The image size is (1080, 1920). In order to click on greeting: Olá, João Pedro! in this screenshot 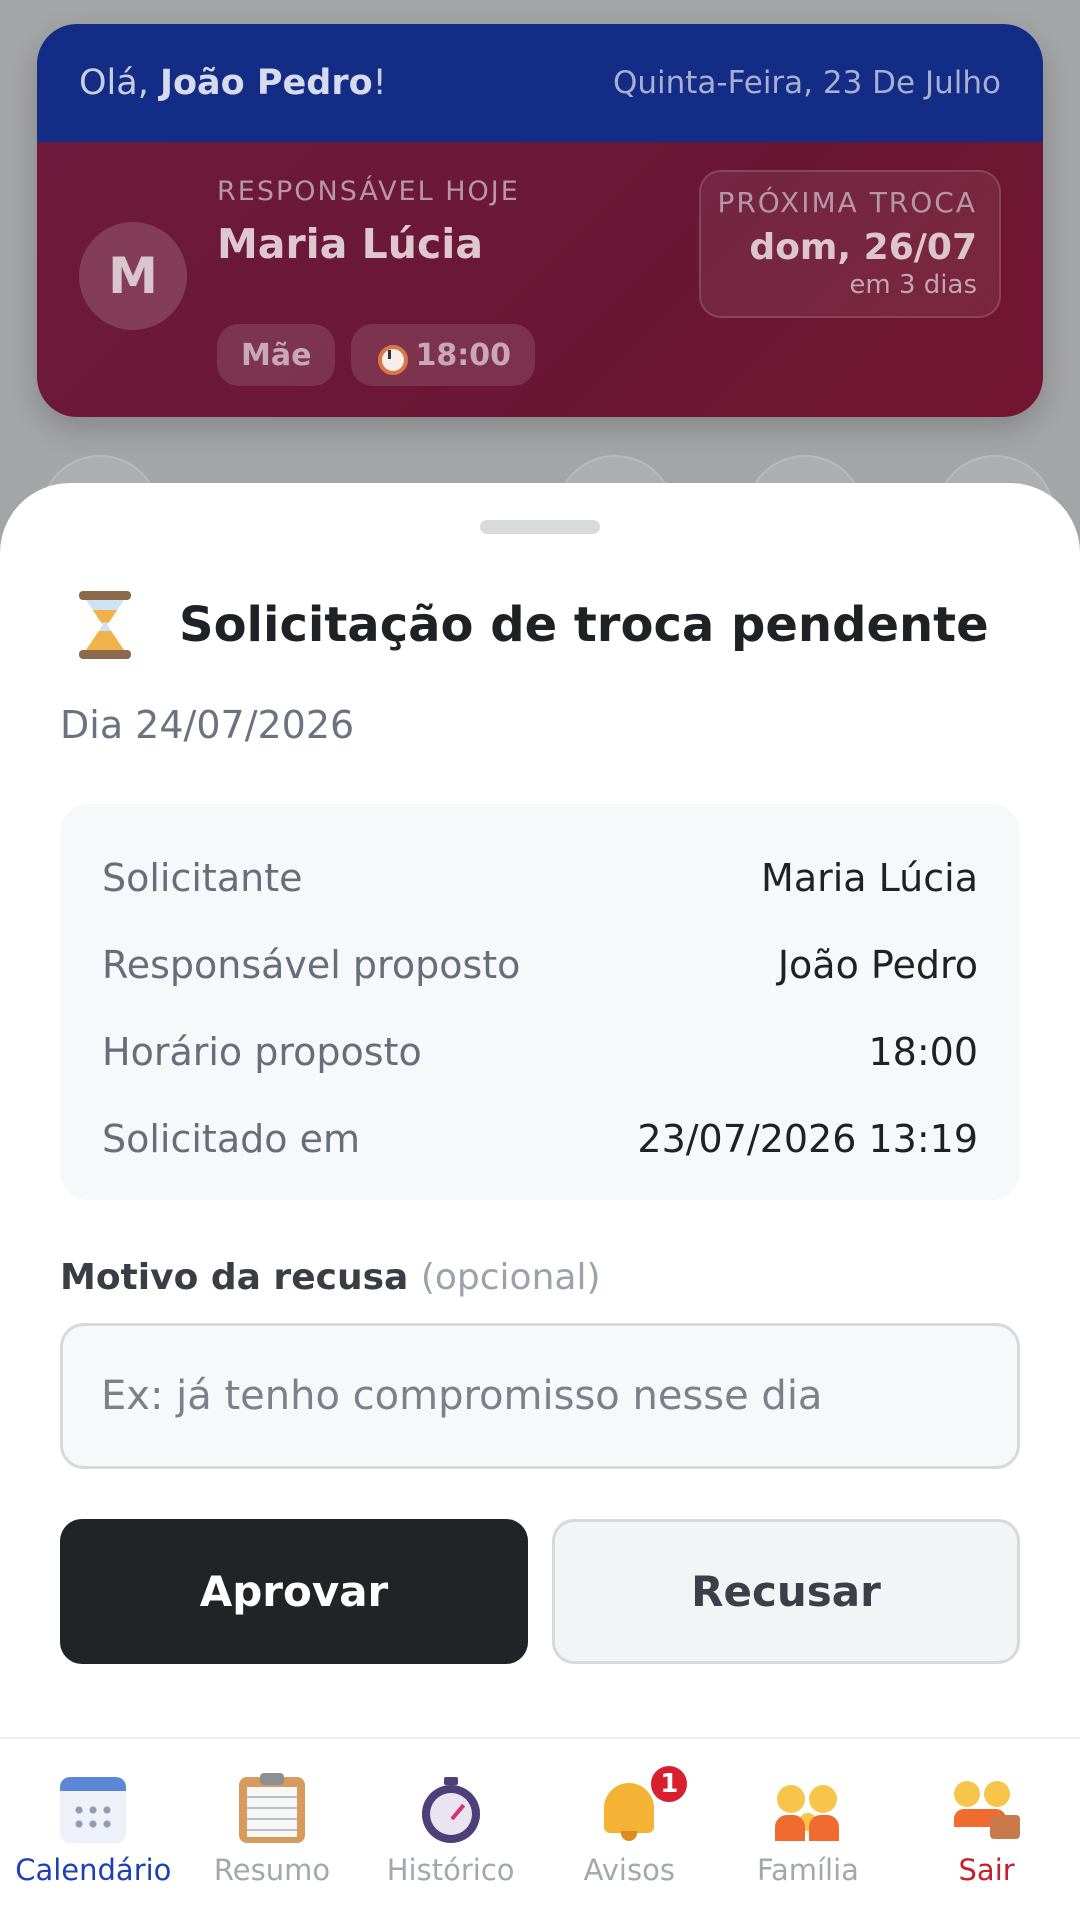, I will do `click(233, 83)`.